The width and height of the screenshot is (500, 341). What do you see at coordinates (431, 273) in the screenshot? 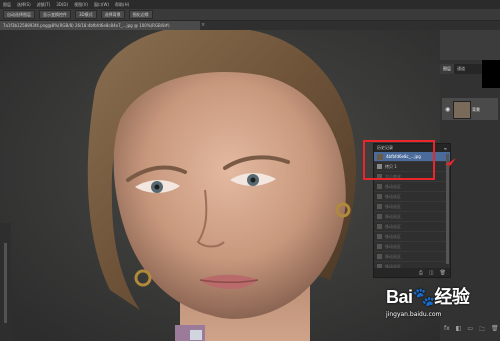
I see `snapshot-icon: ◫` at bounding box center [431, 273].